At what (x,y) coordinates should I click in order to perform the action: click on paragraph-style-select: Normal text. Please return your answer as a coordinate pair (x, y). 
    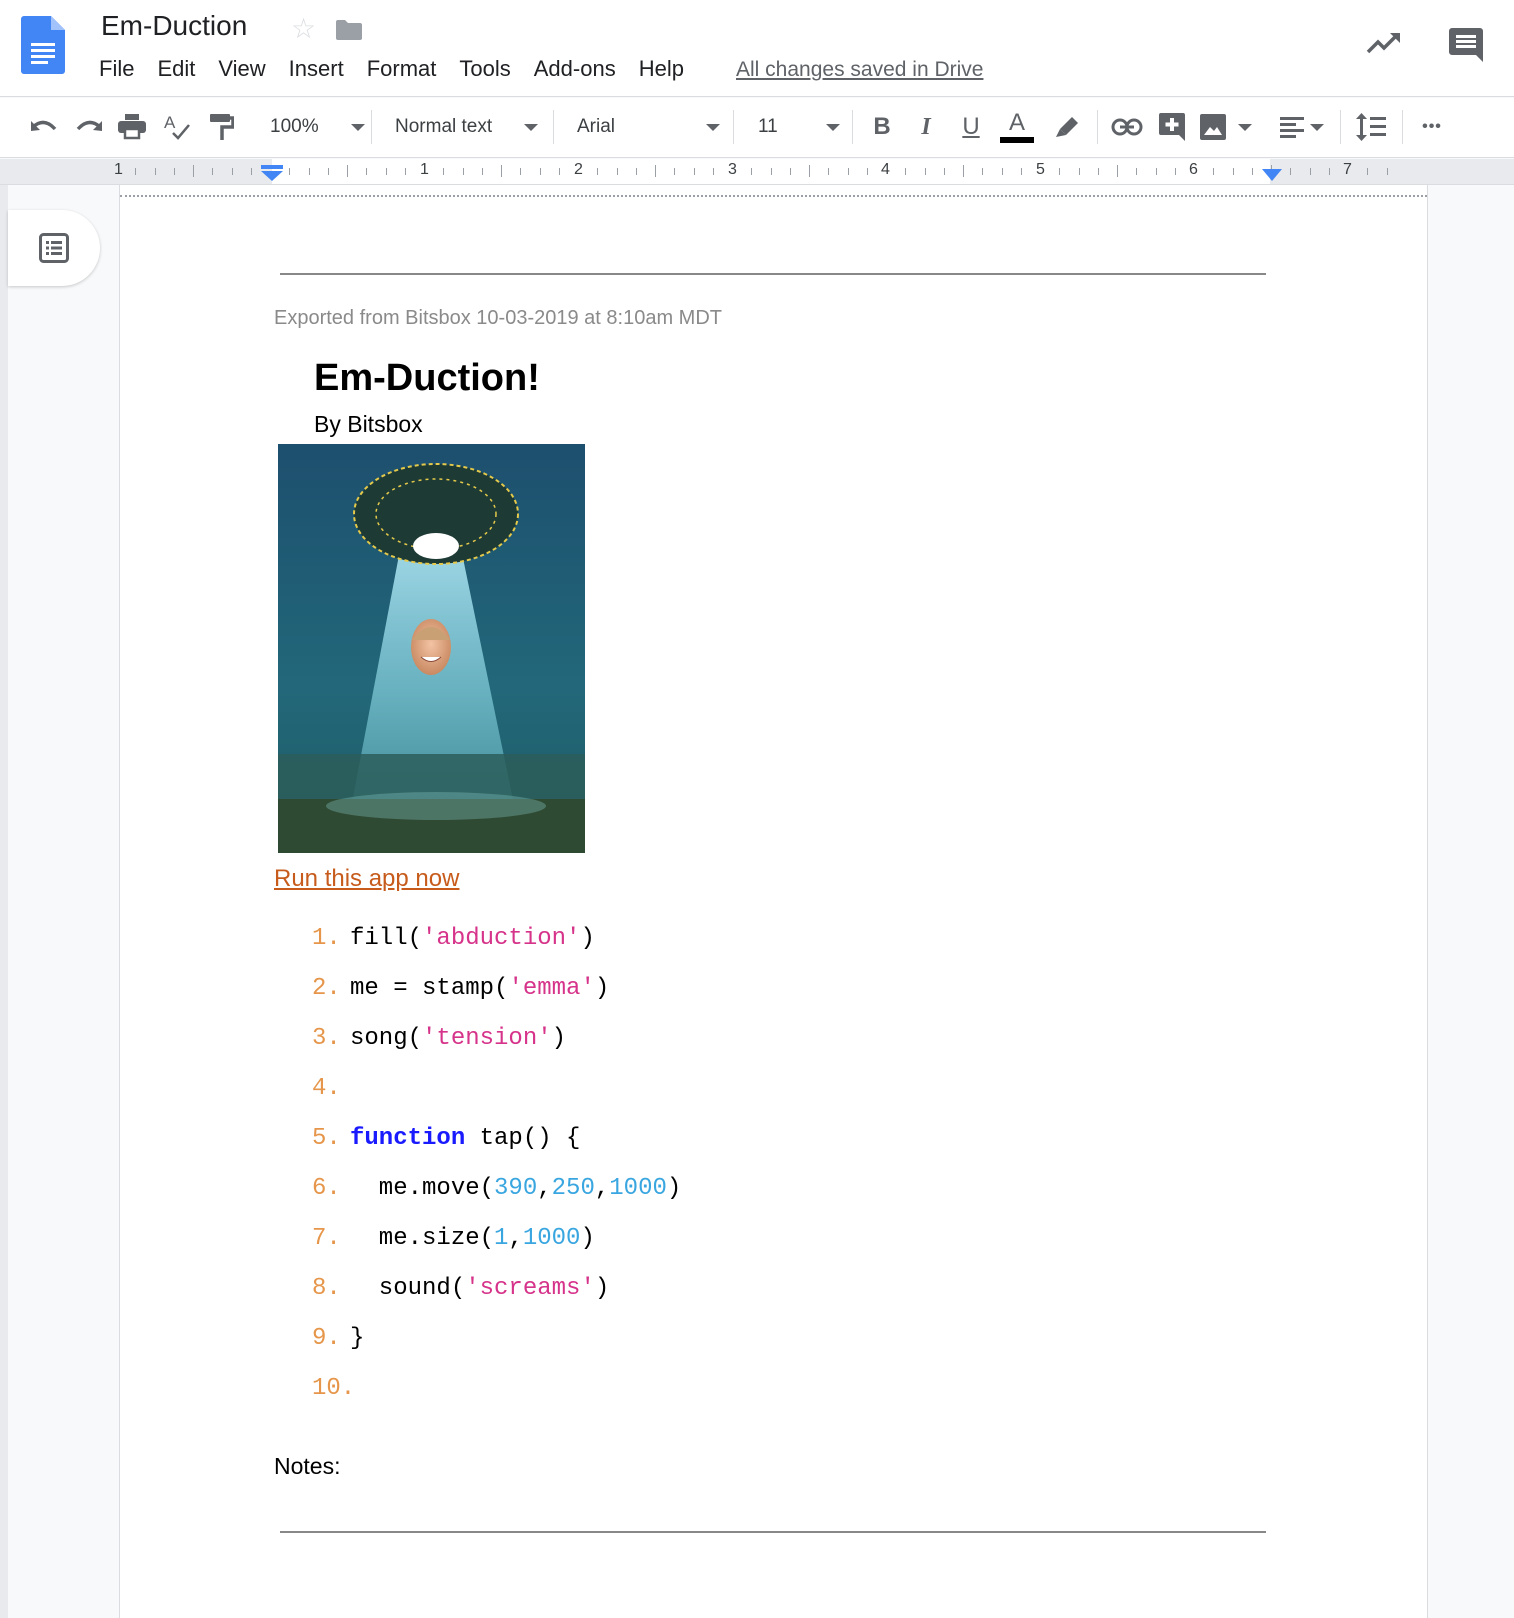
    Looking at the image, I should click on (466, 127).